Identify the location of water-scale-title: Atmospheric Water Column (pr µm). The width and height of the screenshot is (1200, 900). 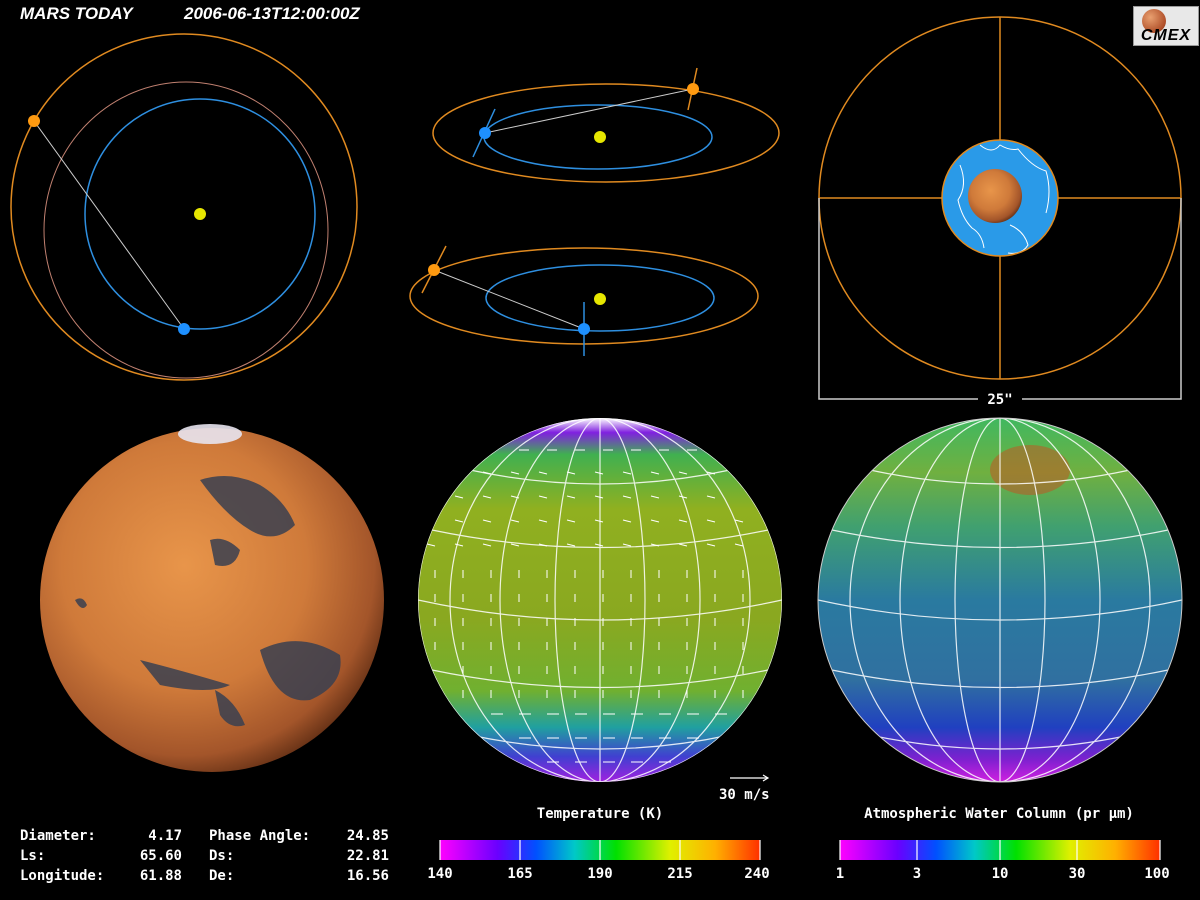
(999, 814).